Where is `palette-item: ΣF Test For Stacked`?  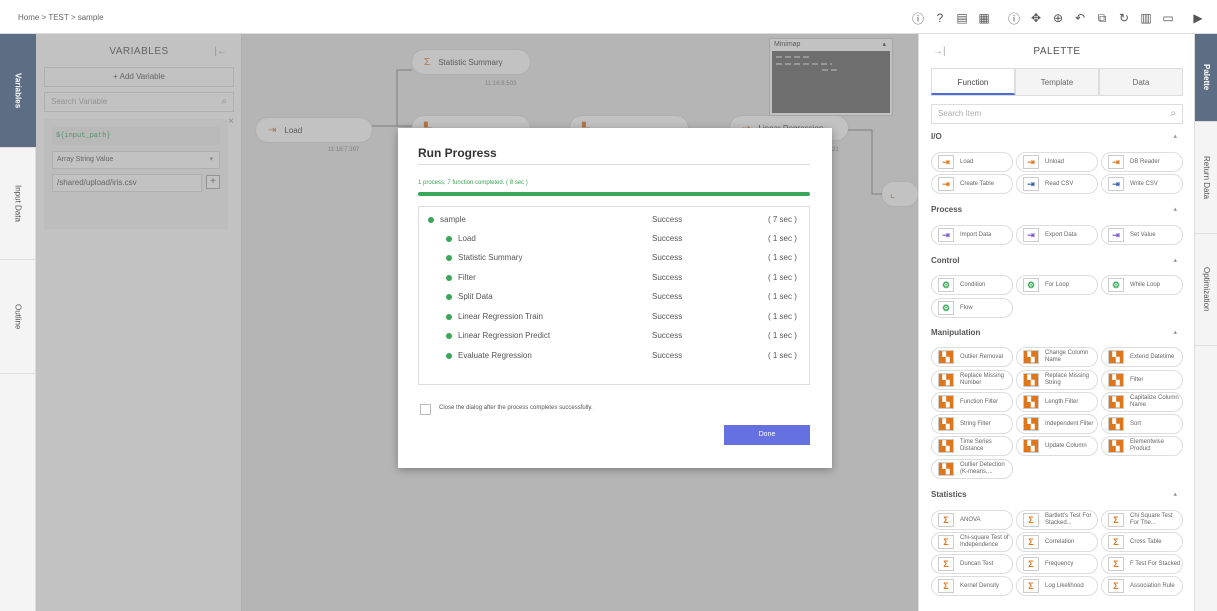
palette-item: ΣF Test For Stacked is located at coordinates (1142, 564).